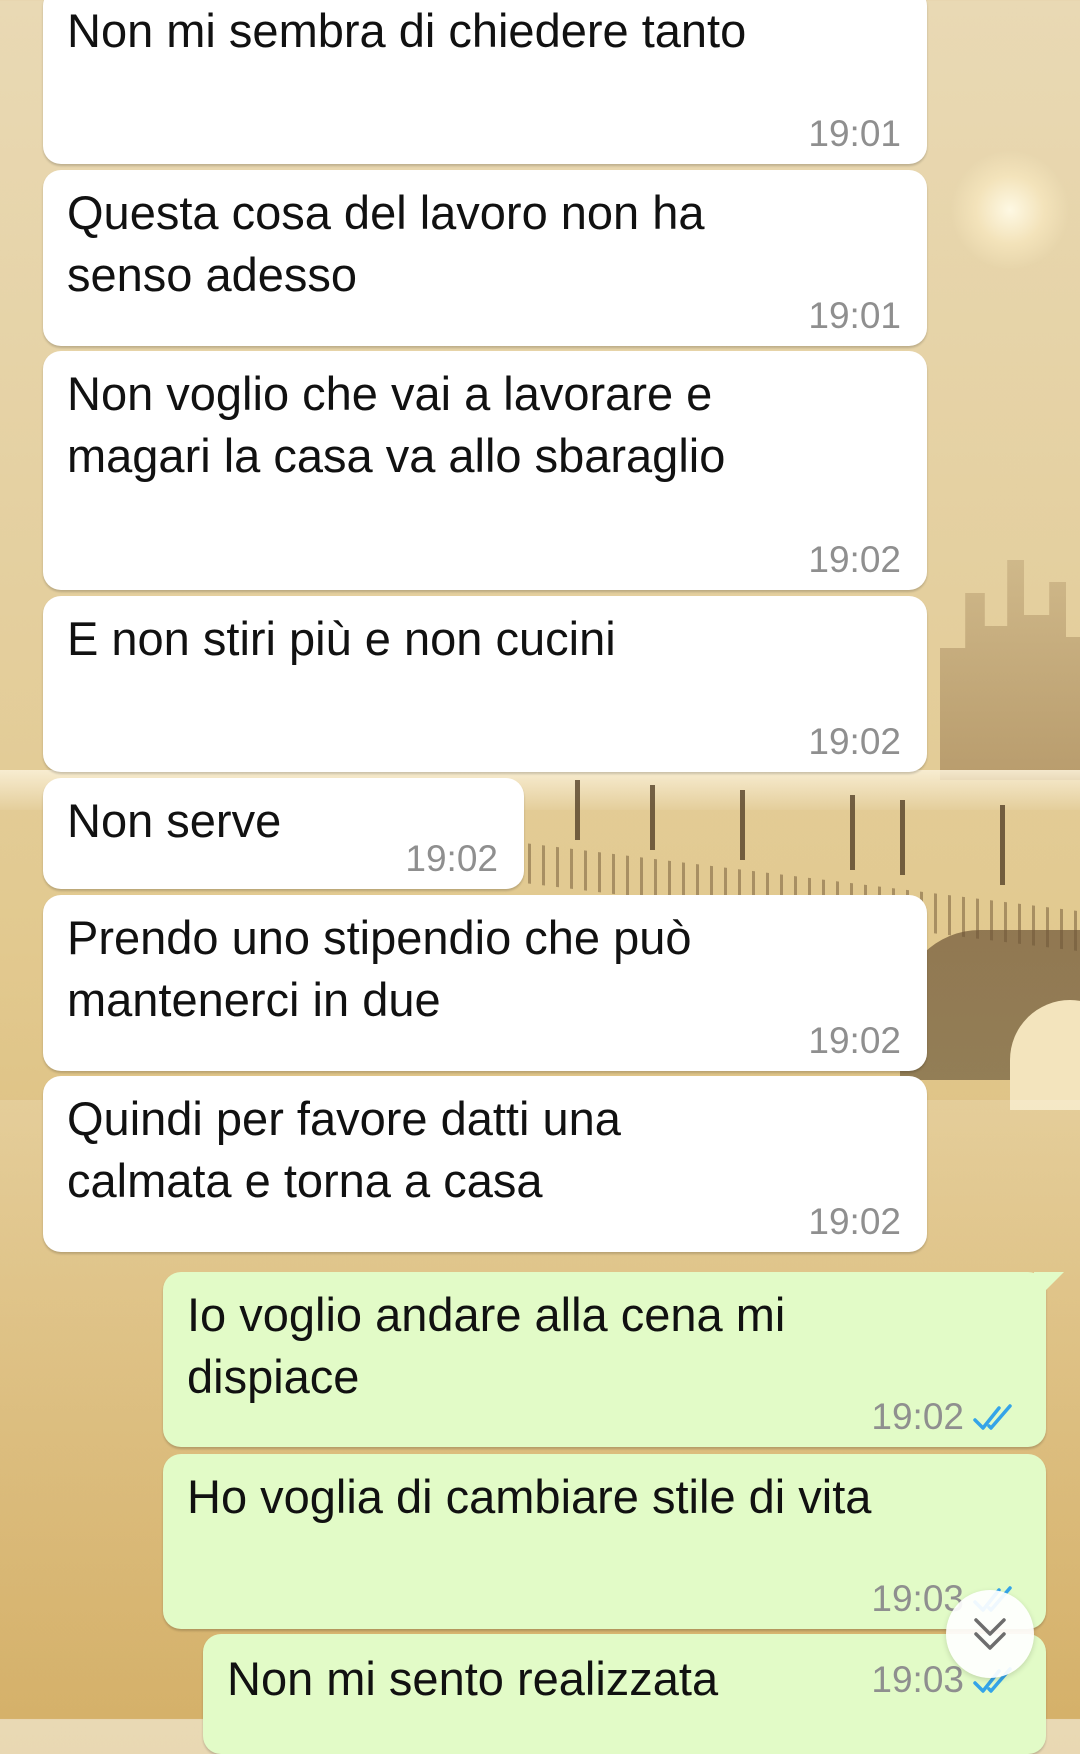 The image size is (1080, 1754). I want to click on message-text: Non mi sembra di chiedere tanto, so click(407, 30).